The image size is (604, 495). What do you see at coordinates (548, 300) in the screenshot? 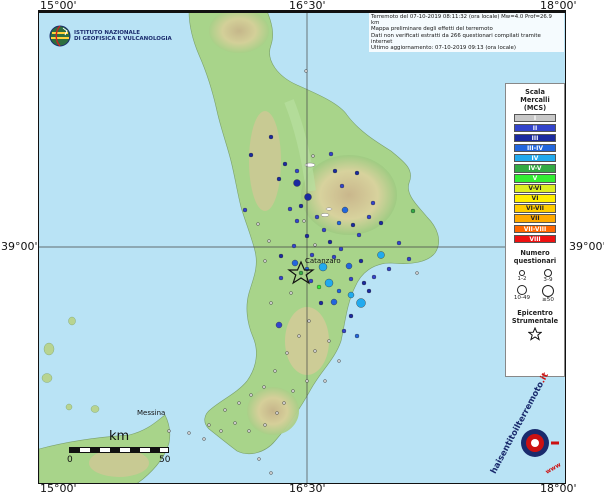
I see `q-label-4: ≥50` at bounding box center [548, 300].